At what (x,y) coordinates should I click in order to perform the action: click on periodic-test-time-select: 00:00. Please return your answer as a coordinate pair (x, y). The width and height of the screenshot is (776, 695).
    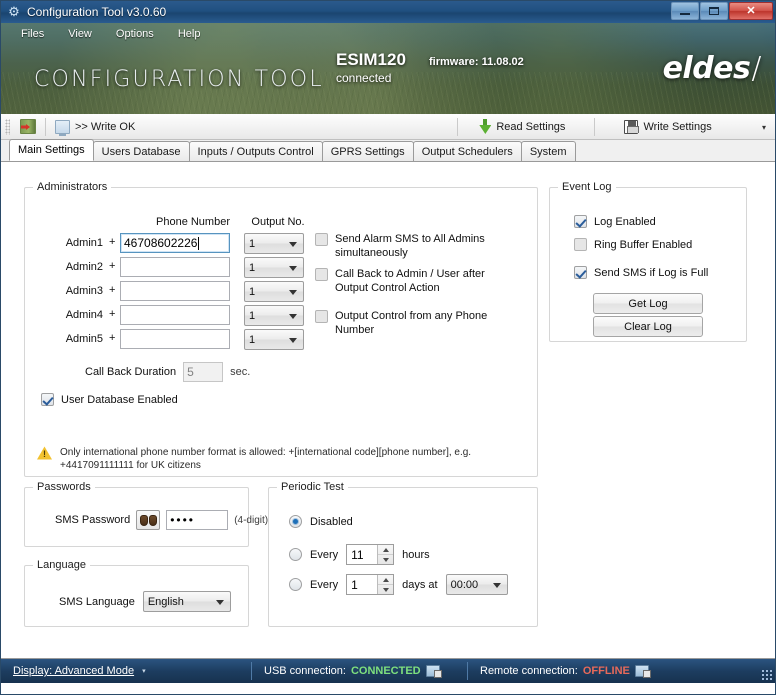
    Looking at the image, I should click on (476, 584).